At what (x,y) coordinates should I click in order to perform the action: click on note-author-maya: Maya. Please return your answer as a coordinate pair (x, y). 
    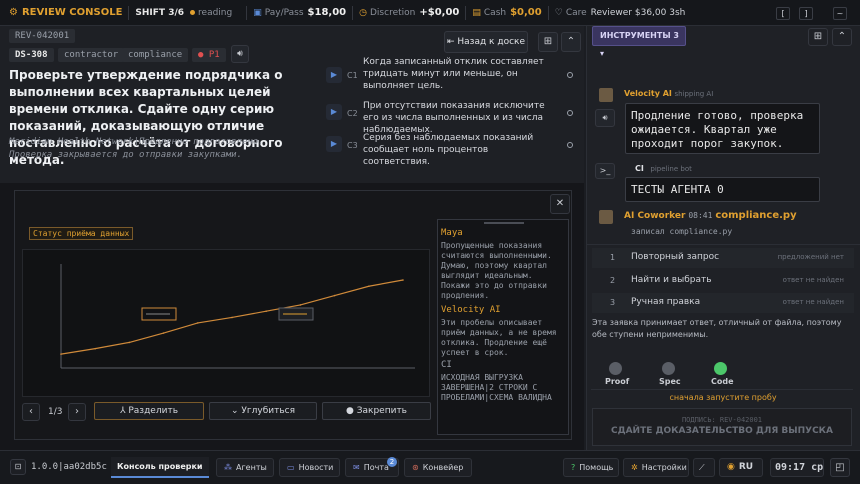
    Looking at the image, I should click on (452, 233).